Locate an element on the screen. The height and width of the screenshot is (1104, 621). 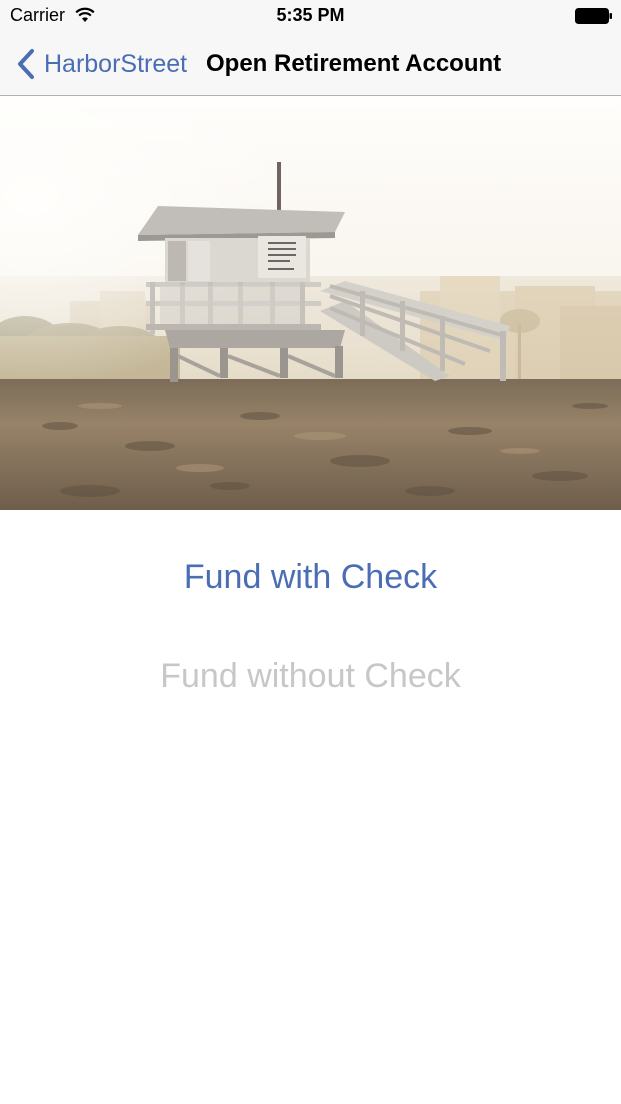
status-time: 5:35 PM is located at coordinates (310, 15).